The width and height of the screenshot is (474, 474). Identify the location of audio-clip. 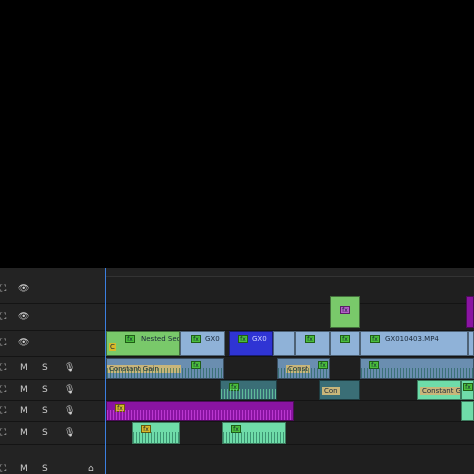
(467, 411).